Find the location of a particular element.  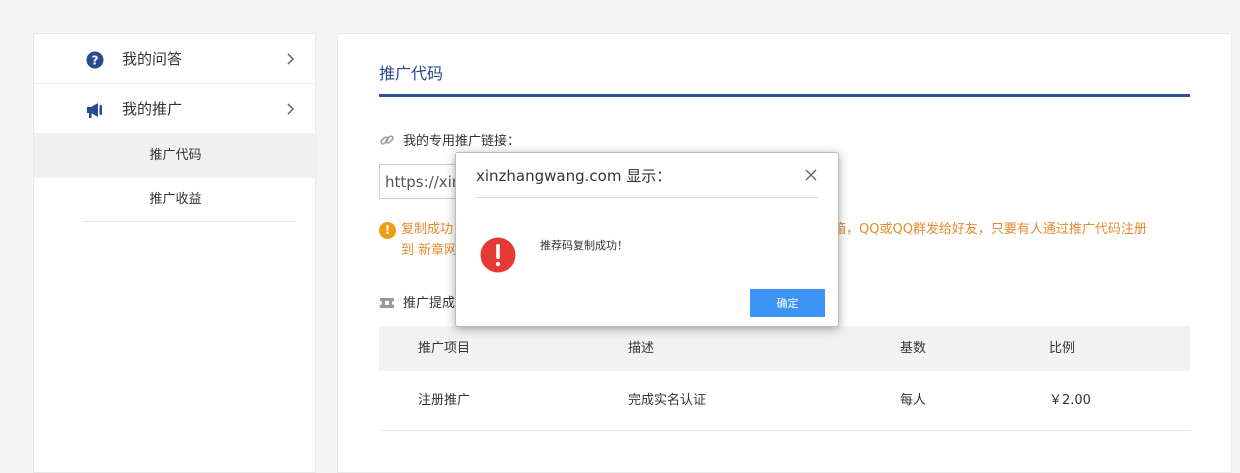

commission-table: 推广项目 描述 基数 比例 注册推广 完成实名认证 每人 ￥2.00 is located at coordinates (784, 378).